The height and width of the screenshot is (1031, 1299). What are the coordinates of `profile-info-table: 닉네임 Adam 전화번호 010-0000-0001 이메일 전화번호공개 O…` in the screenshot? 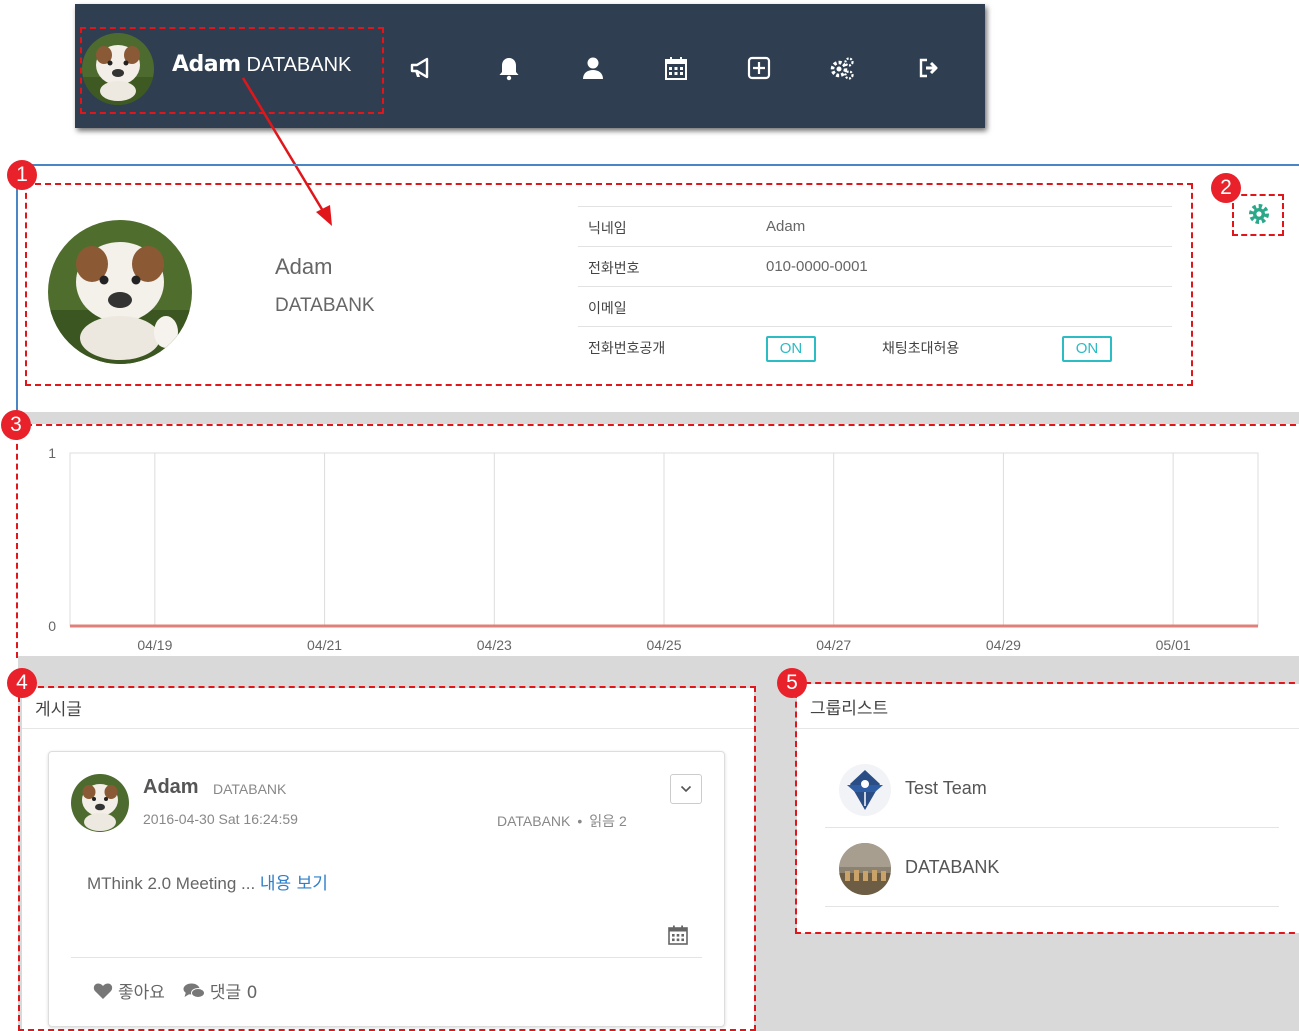 It's located at (875, 286).